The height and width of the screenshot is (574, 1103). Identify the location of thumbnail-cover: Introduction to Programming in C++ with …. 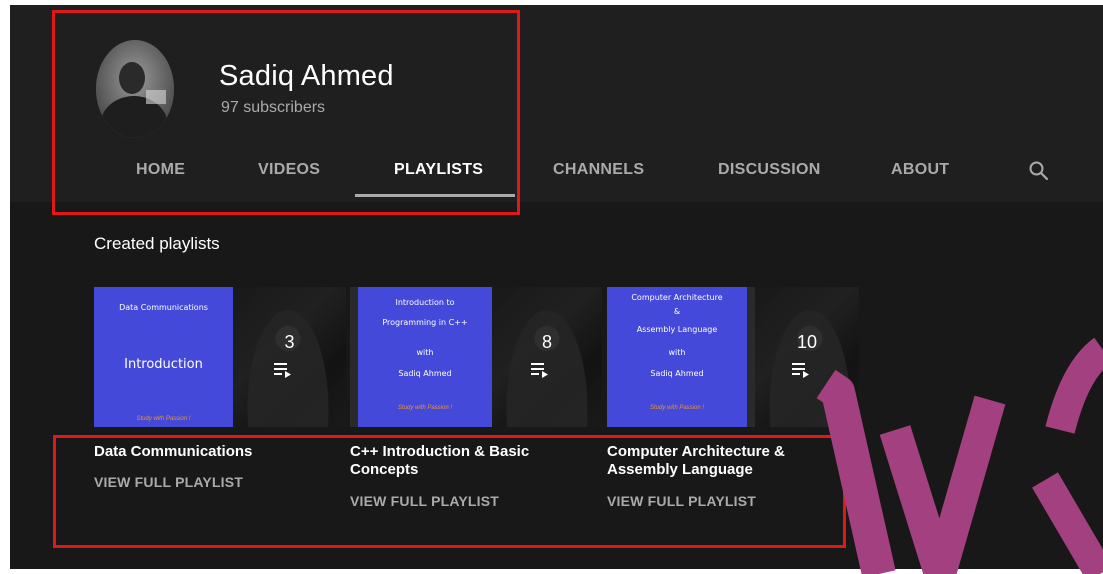
(425, 357).